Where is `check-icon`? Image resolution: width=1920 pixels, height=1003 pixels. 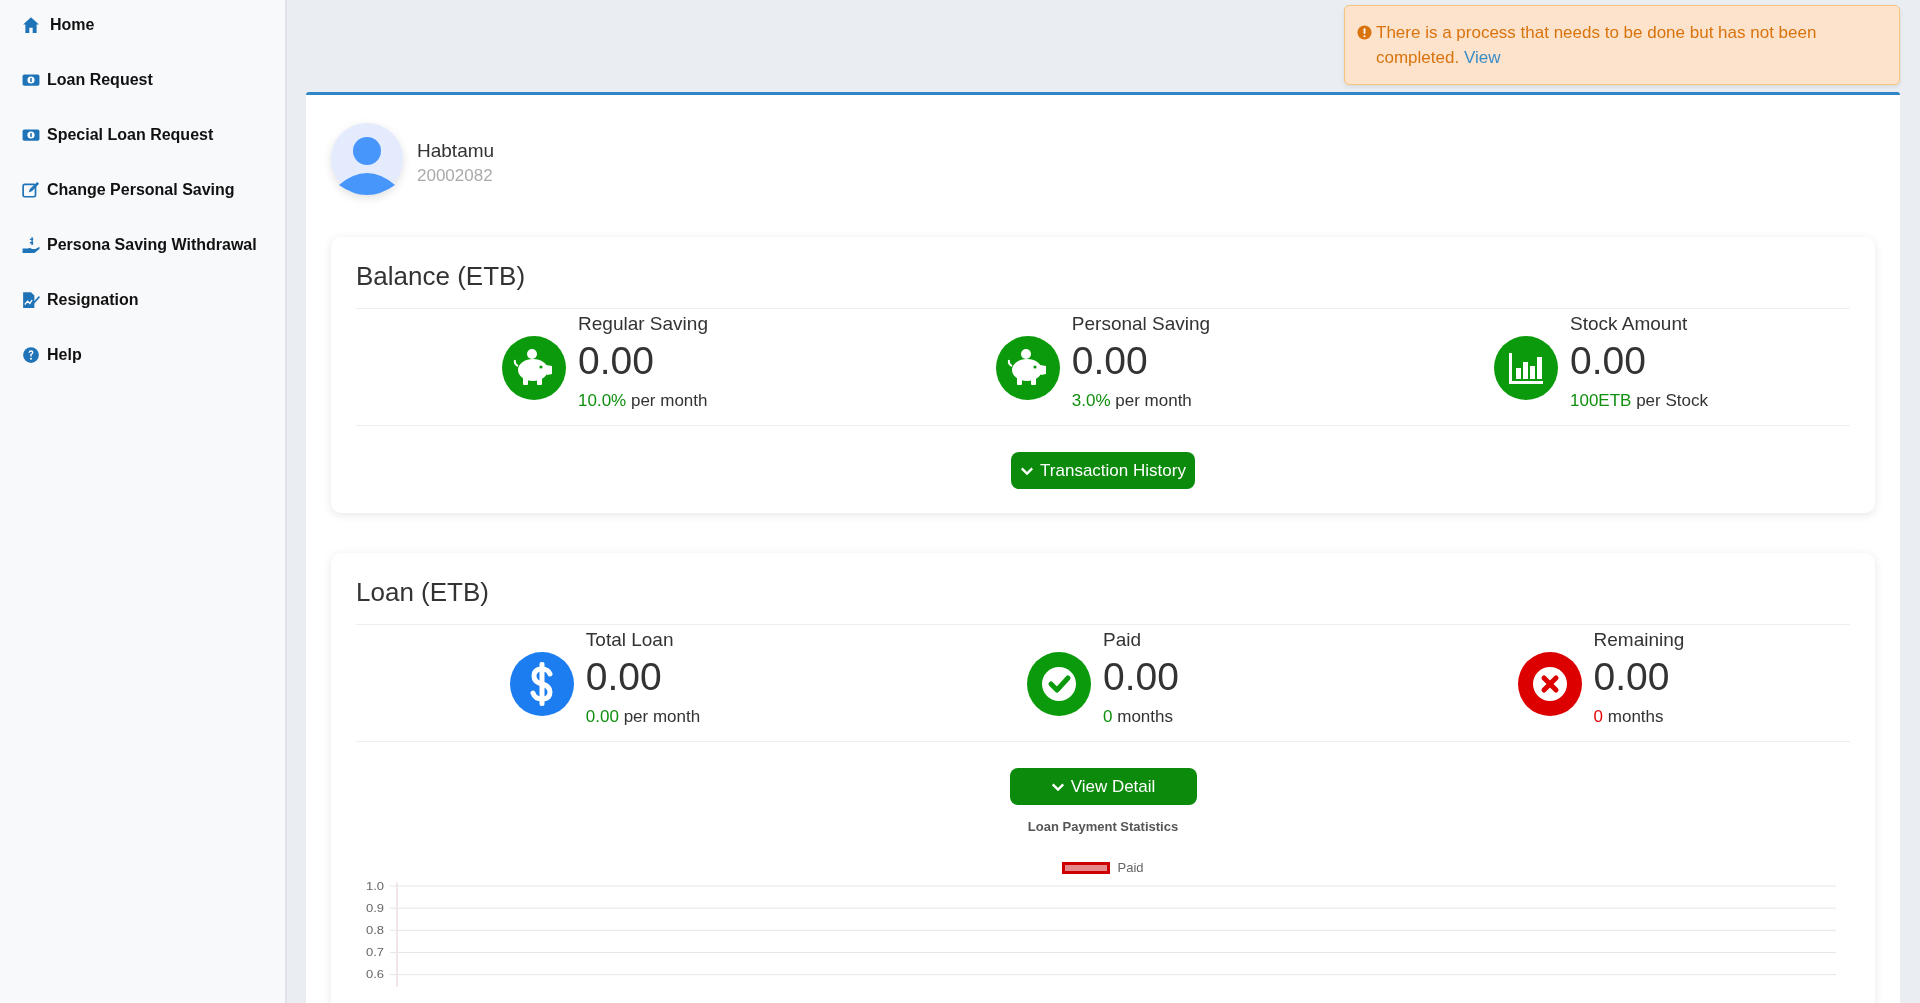 check-icon is located at coordinates (1059, 684).